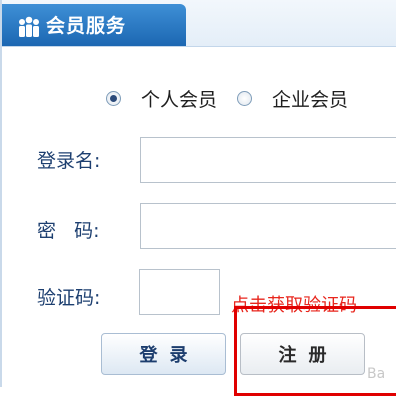 The image size is (396, 396). What do you see at coordinates (310, 98) in the screenshot?
I see `enterprise-member-label: 企业会员` at bounding box center [310, 98].